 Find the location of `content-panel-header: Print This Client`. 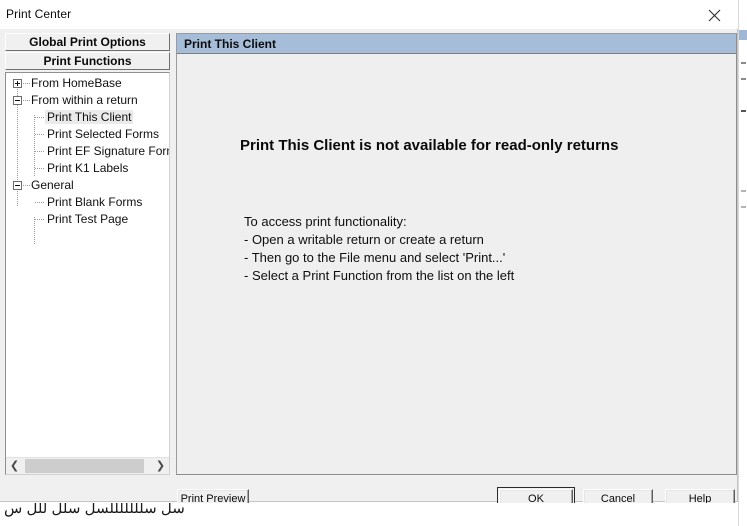

content-panel-header: Print This Client is located at coordinates (456, 44).